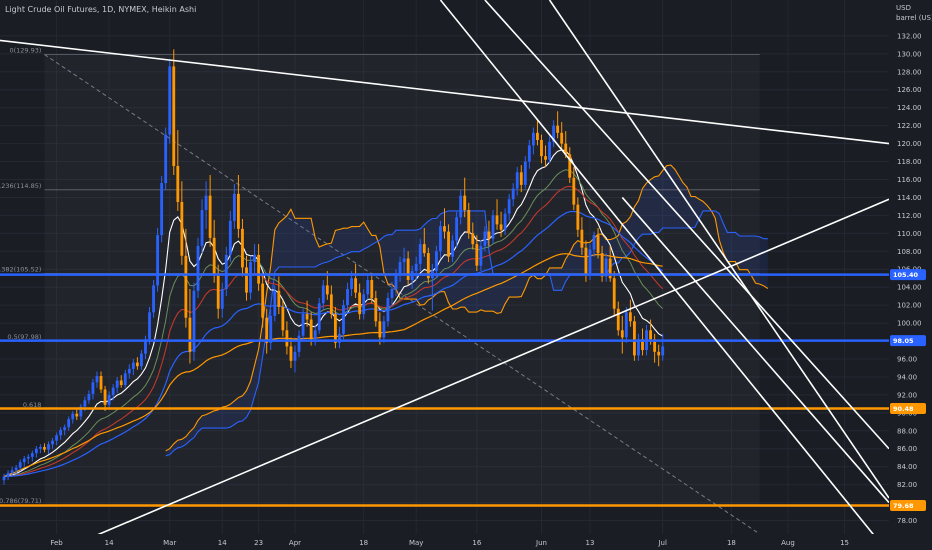 Image resolution: width=932 pixels, height=550 pixels. Describe the element at coordinates (909, 126) in the screenshot. I see `price-tick-label: 122.00` at that location.